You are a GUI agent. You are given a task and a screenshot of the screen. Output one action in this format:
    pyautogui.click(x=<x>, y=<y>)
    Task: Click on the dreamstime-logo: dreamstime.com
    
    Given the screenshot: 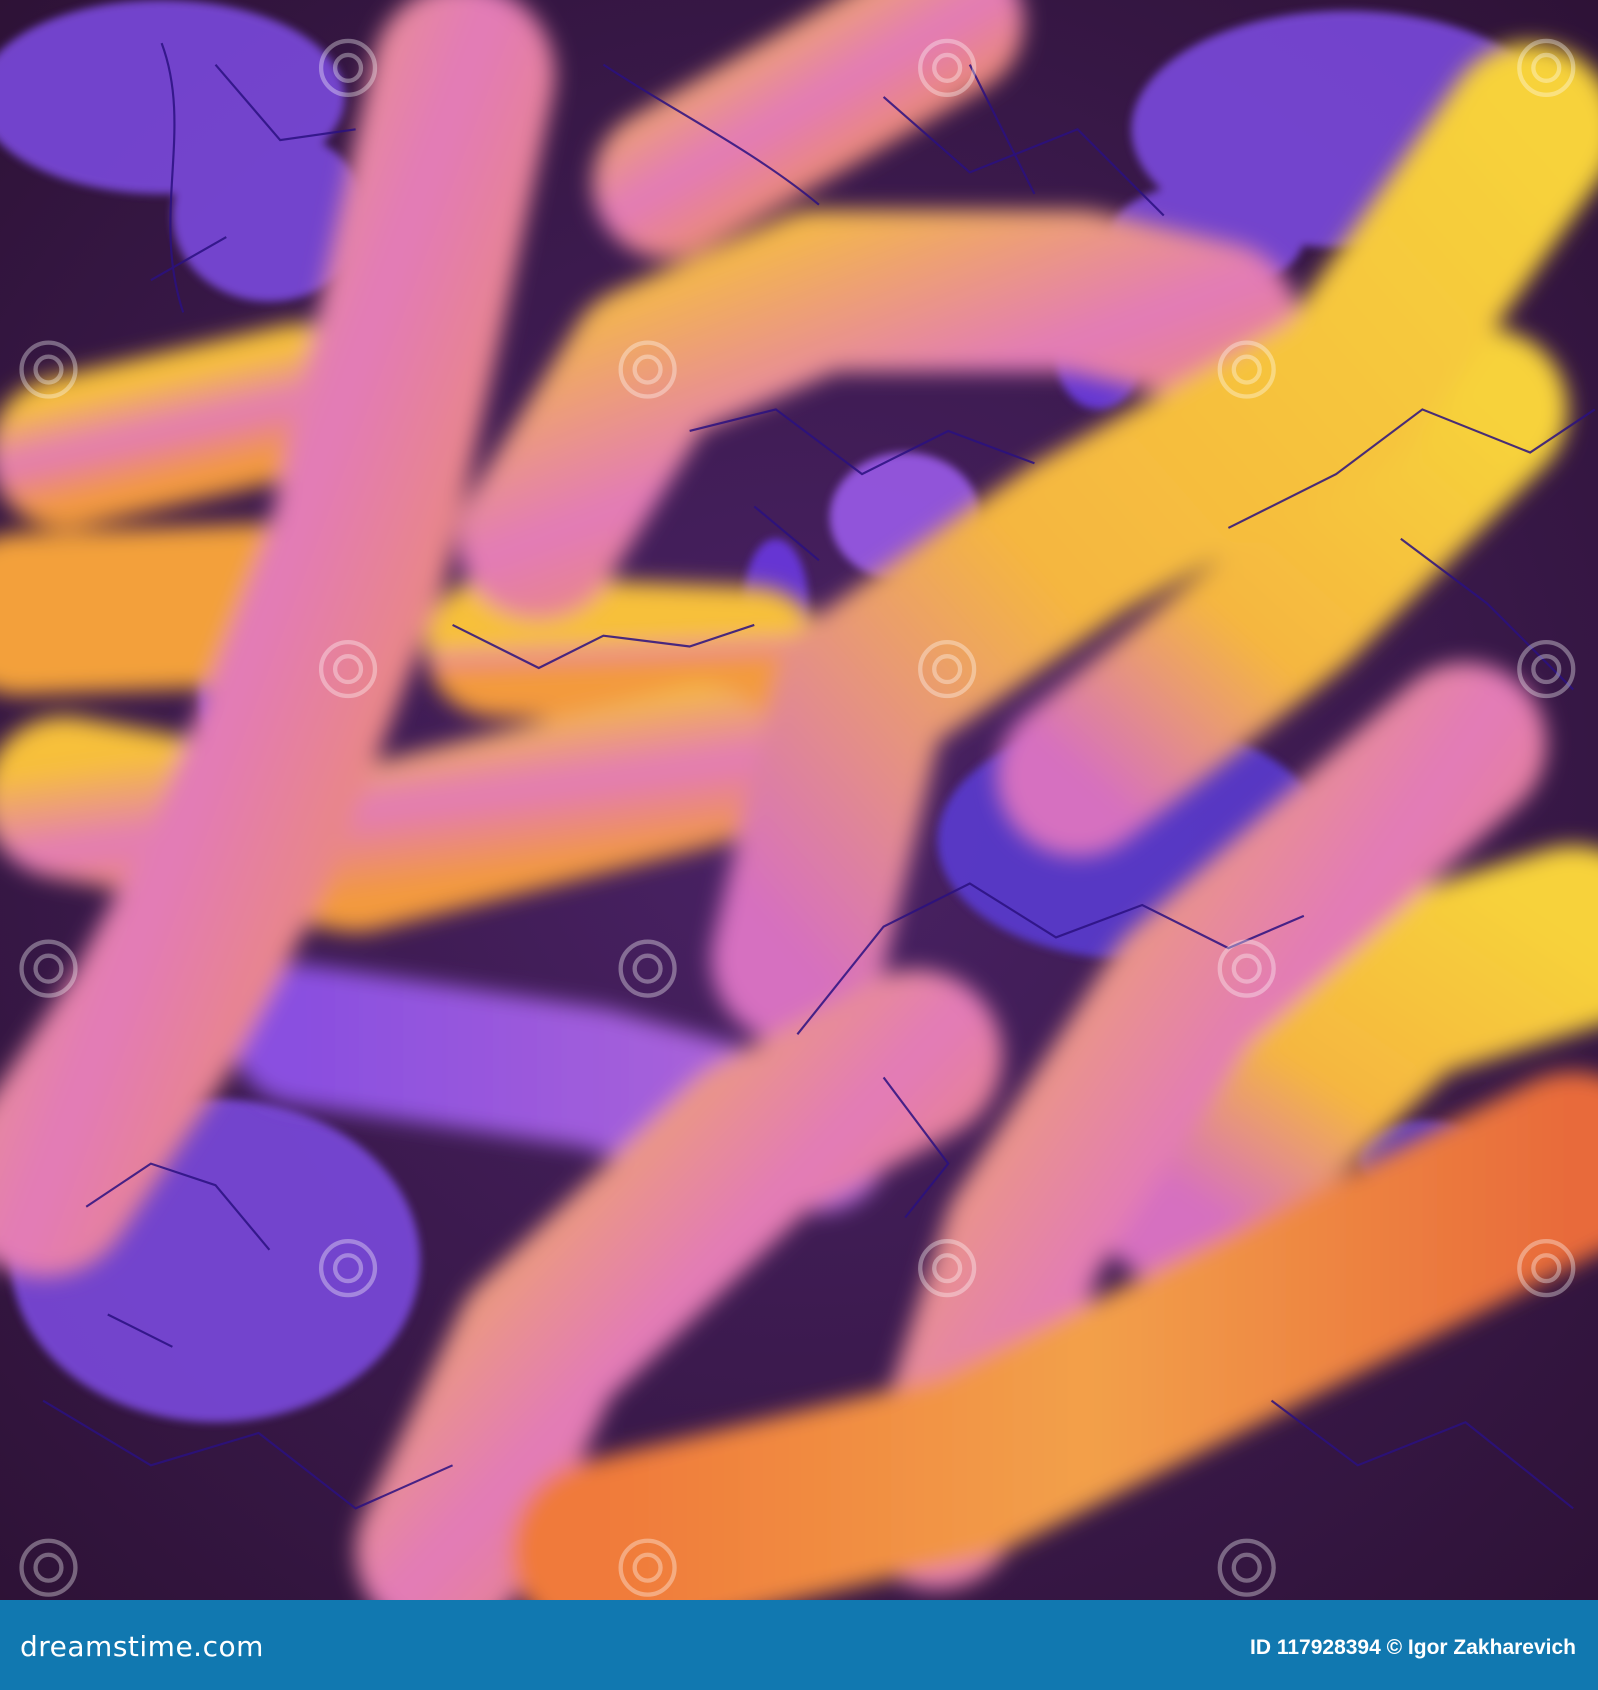 What is the action you would take?
    pyautogui.click(x=142, y=1646)
    